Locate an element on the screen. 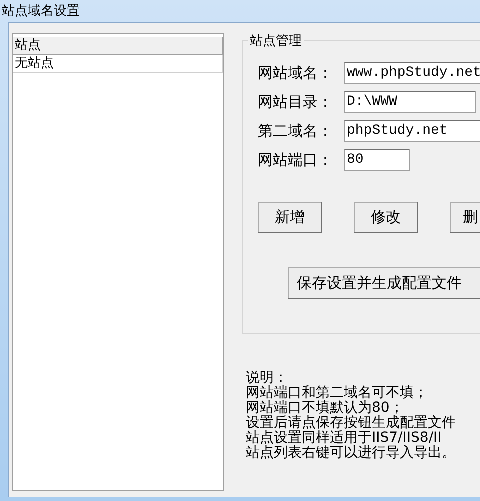 Image resolution: width=480 pixels, height=501 pixels. field-label: 网站域名： is located at coordinates (296, 73).